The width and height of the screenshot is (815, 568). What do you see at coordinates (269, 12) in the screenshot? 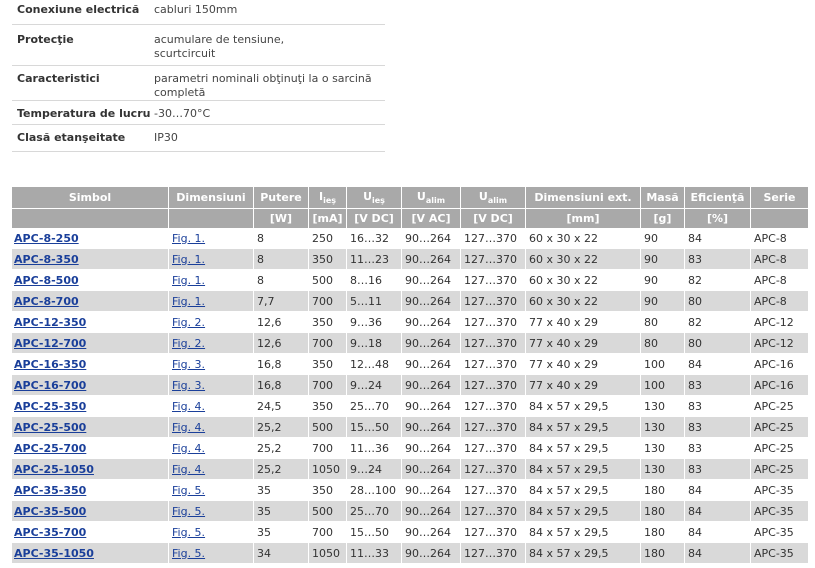
I see `spec-value: cabluri 150mm` at bounding box center [269, 12].